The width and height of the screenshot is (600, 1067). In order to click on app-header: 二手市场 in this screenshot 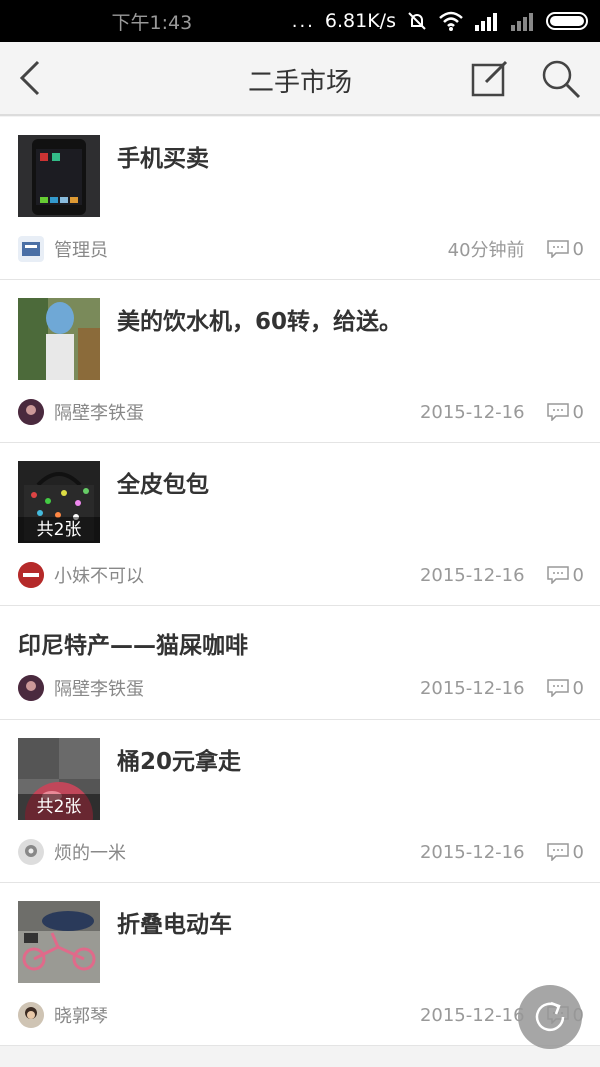, I will do `click(300, 79)`.